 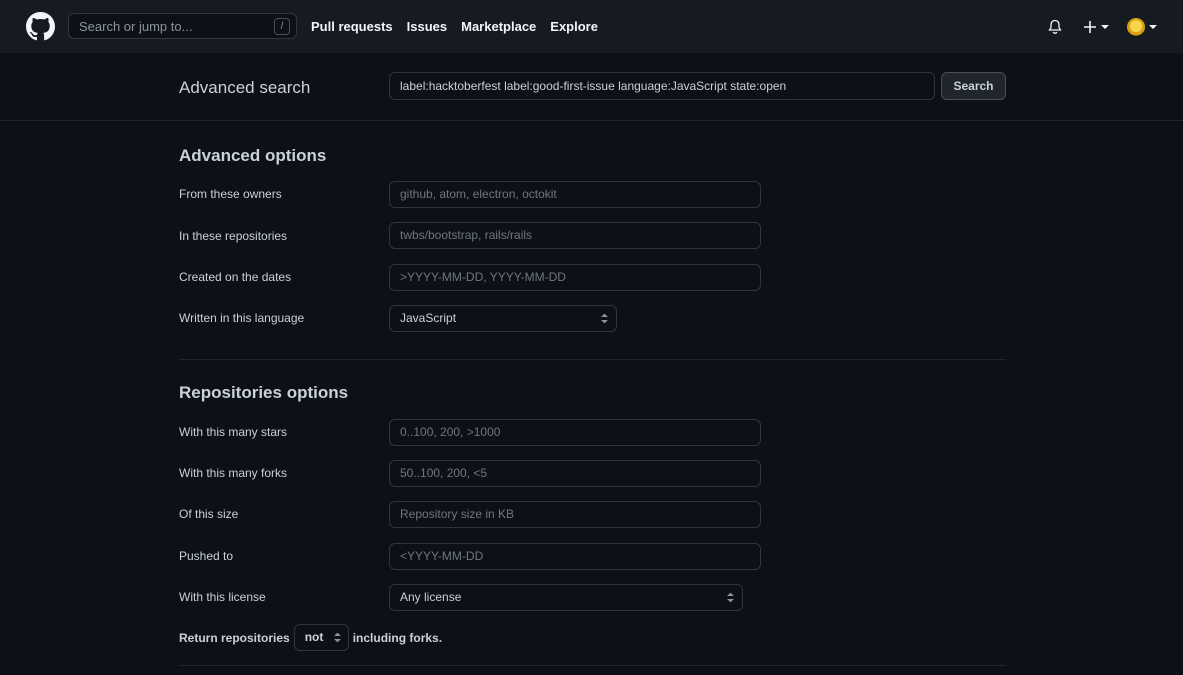 What do you see at coordinates (233, 432) in the screenshot?
I see `stars-label: With this many stars` at bounding box center [233, 432].